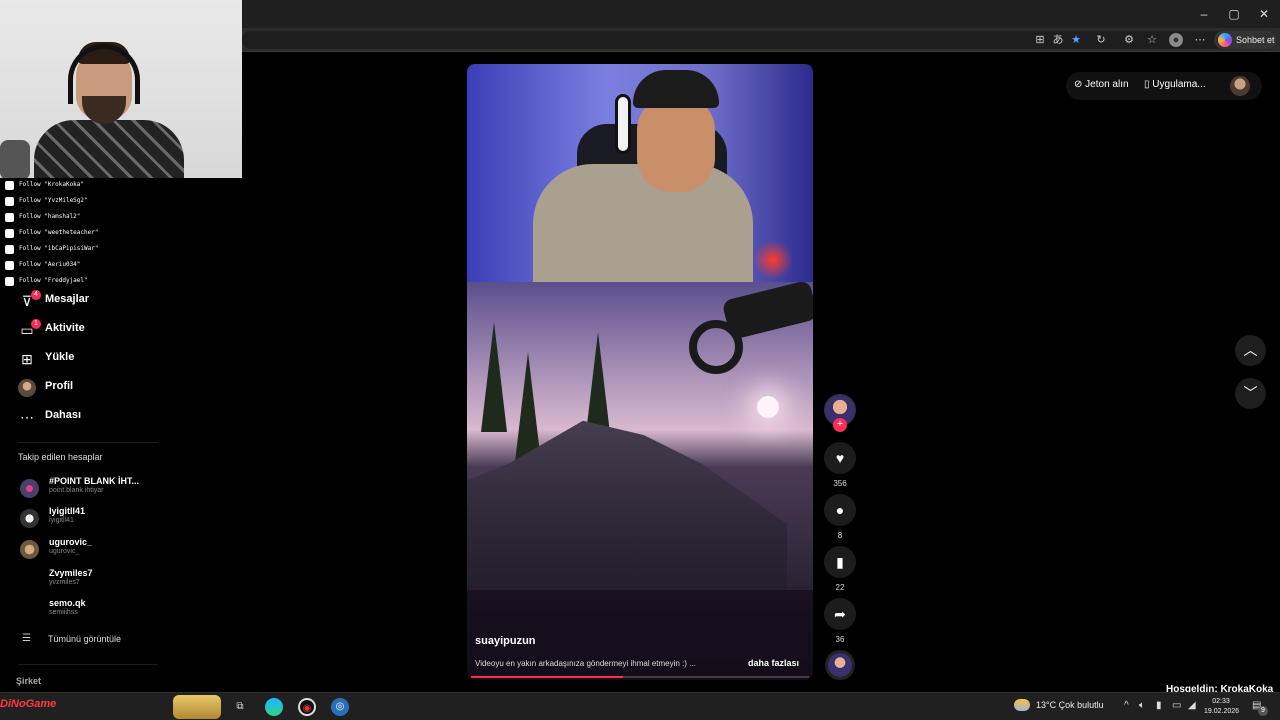 This screenshot has width=1280, height=720. What do you see at coordinates (773, 260) in the screenshot?
I see `video-red-light` at bounding box center [773, 260].